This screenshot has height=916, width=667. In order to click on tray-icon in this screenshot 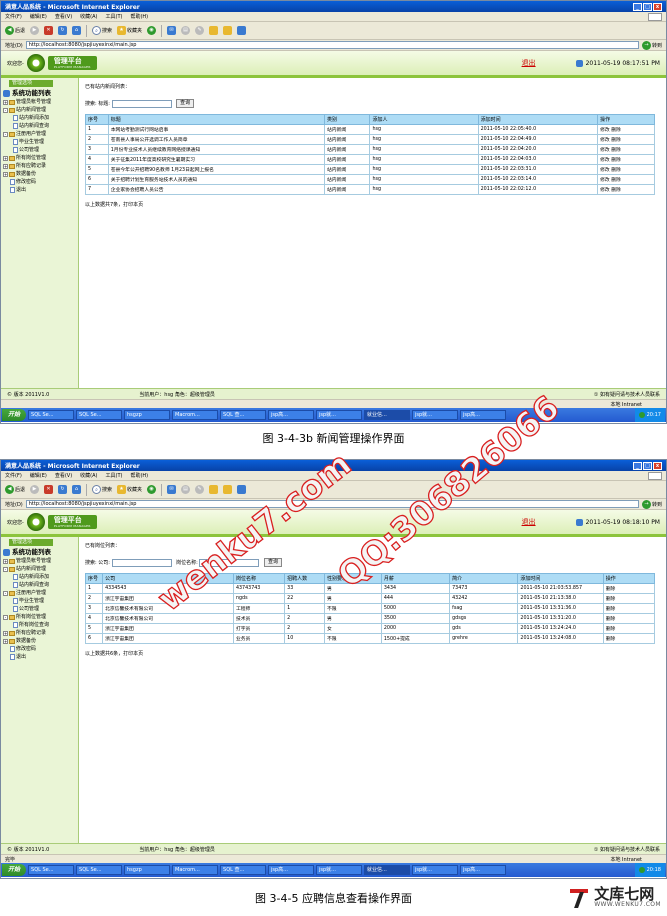, I will do `click(641, 415)`.